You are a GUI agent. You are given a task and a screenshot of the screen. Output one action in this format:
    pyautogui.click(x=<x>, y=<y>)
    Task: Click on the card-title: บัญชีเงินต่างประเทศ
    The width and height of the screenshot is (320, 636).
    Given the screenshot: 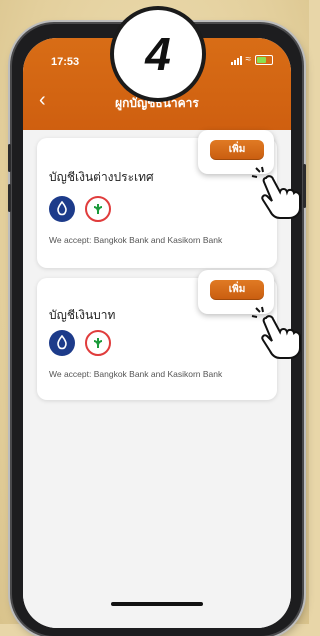 What is the action you would take?
    pyautogui.click(x=101, y=177)
    